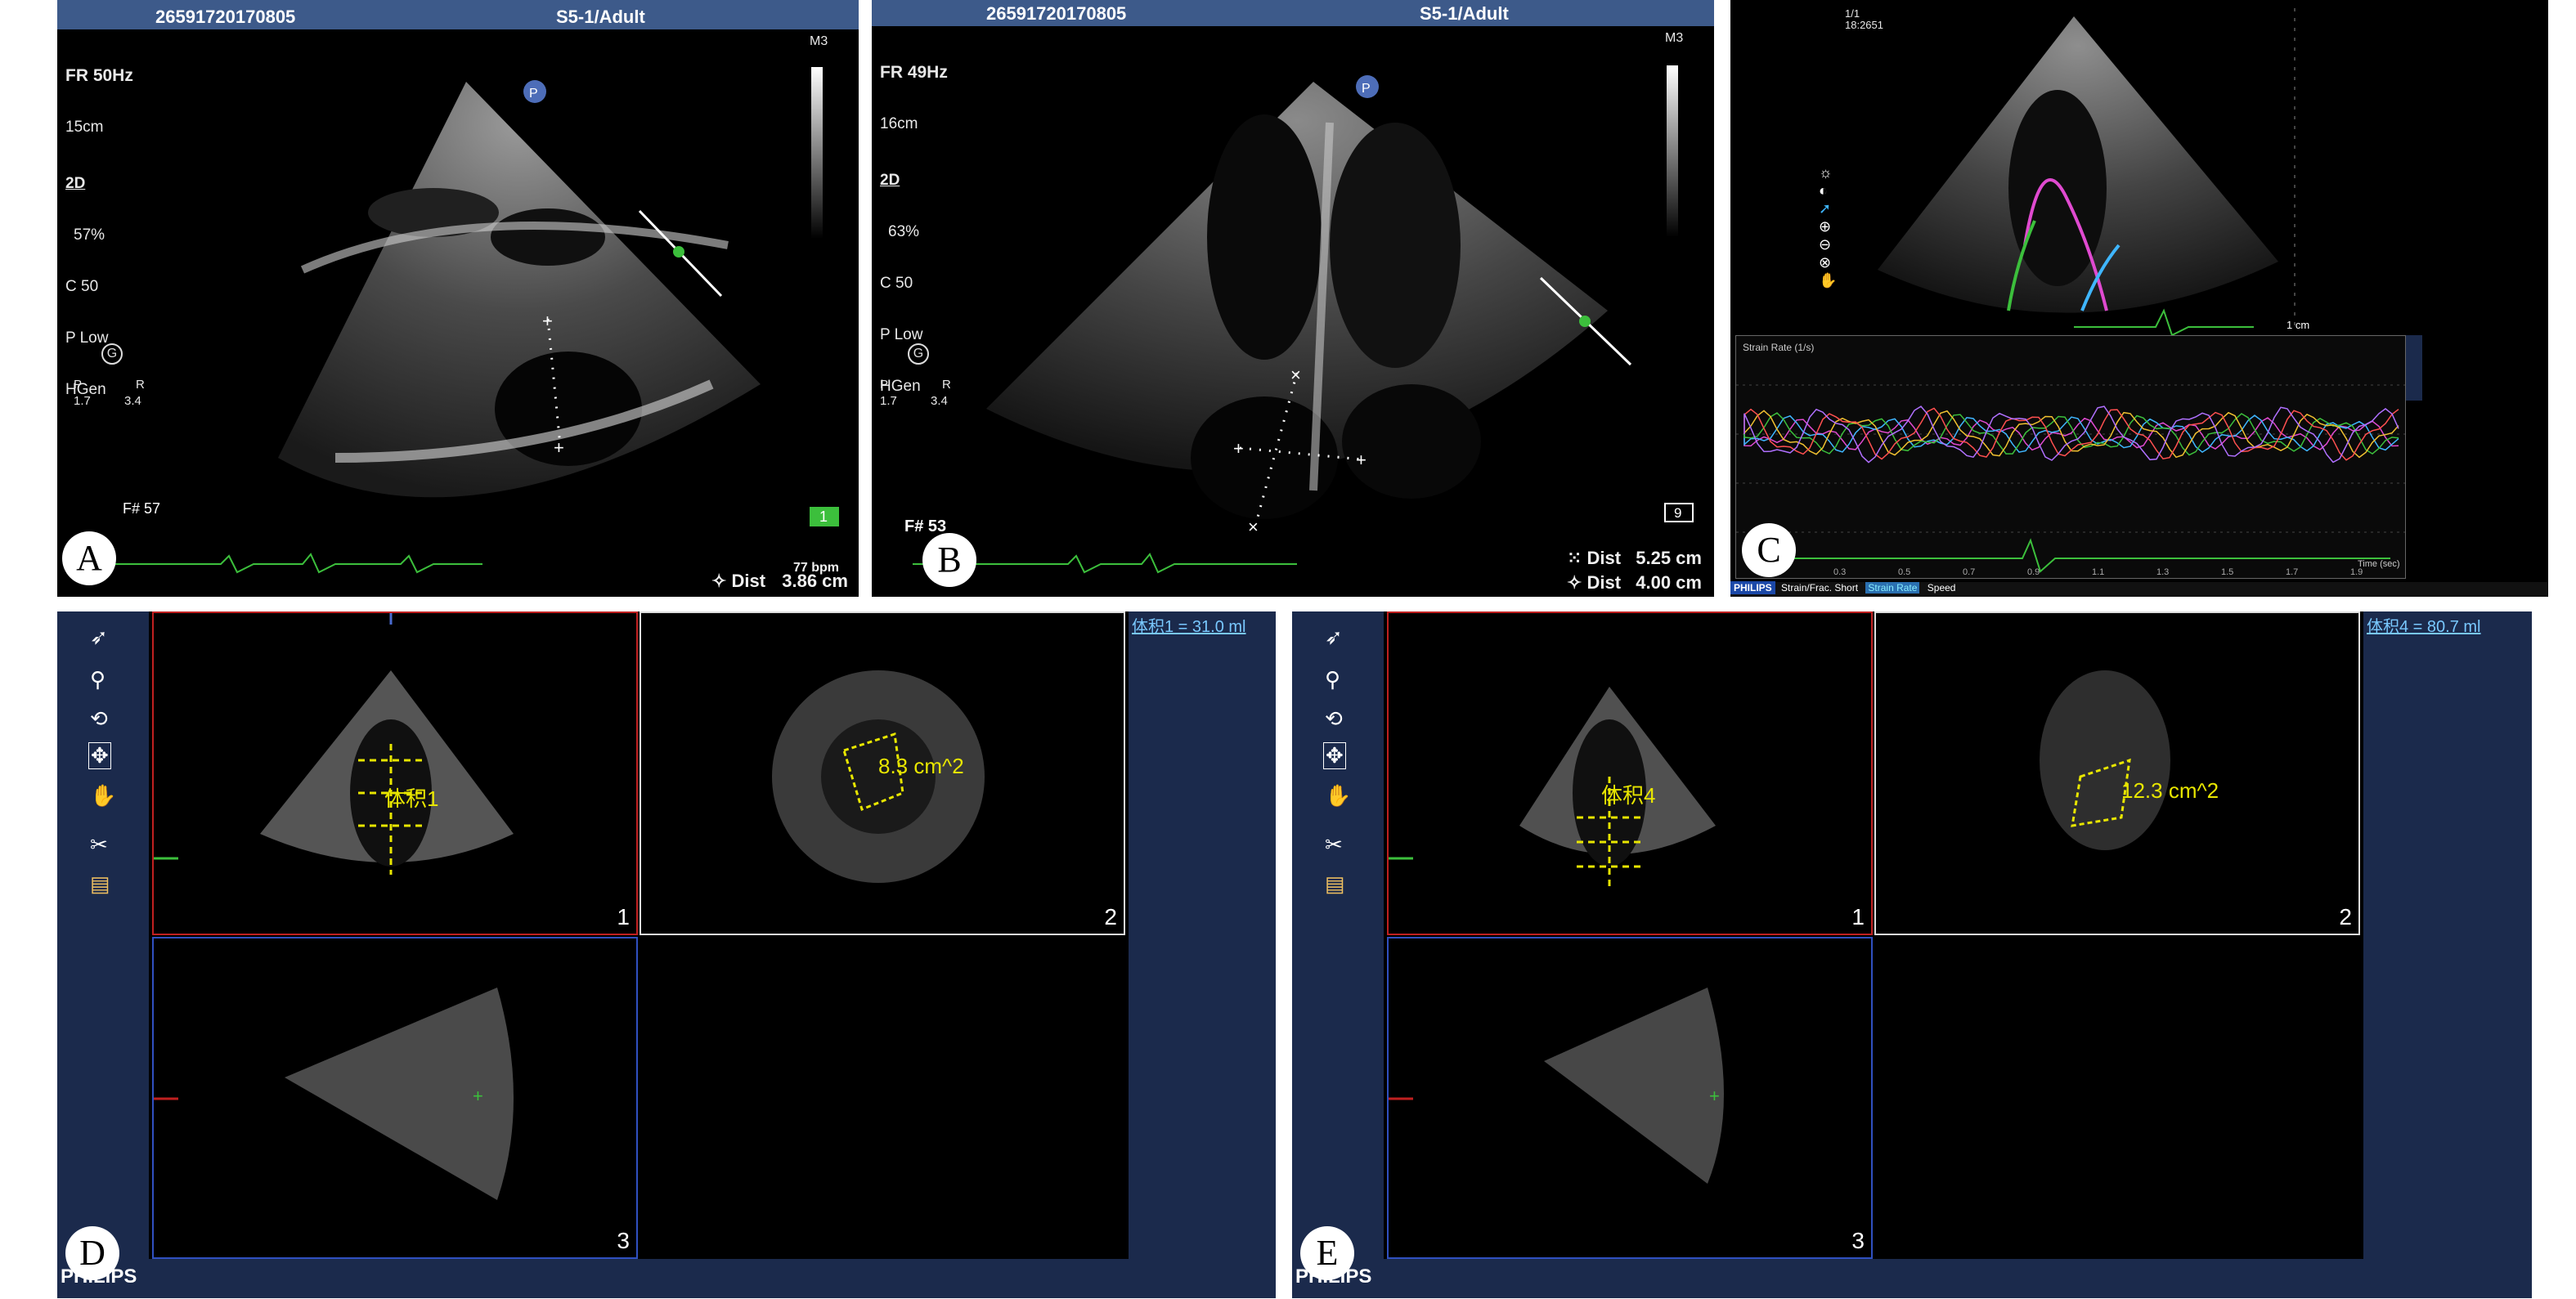  I want to click on zoom-in-icon: ⊕, so click(1830, 226).